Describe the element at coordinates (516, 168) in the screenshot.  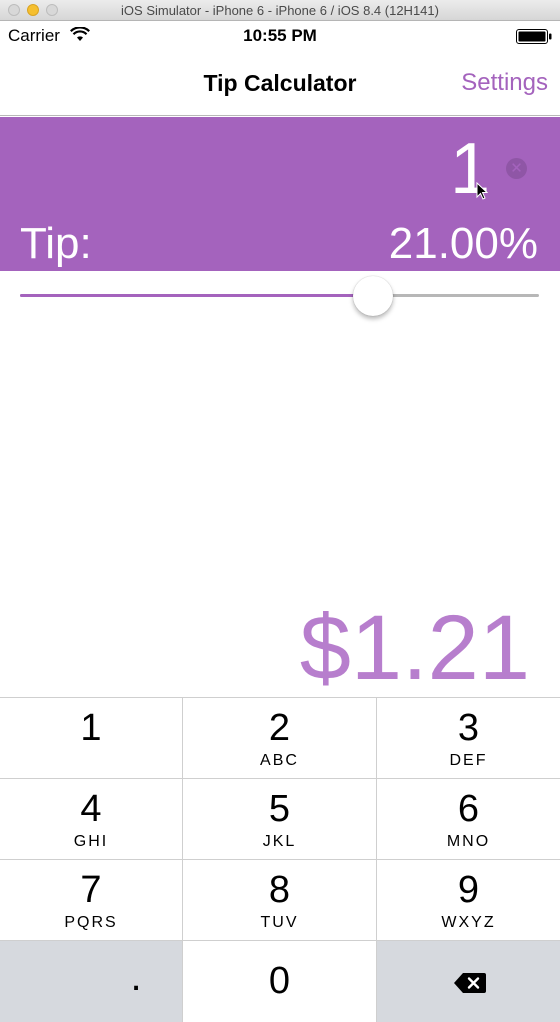
I see `clear-icon: ✕` at that location.